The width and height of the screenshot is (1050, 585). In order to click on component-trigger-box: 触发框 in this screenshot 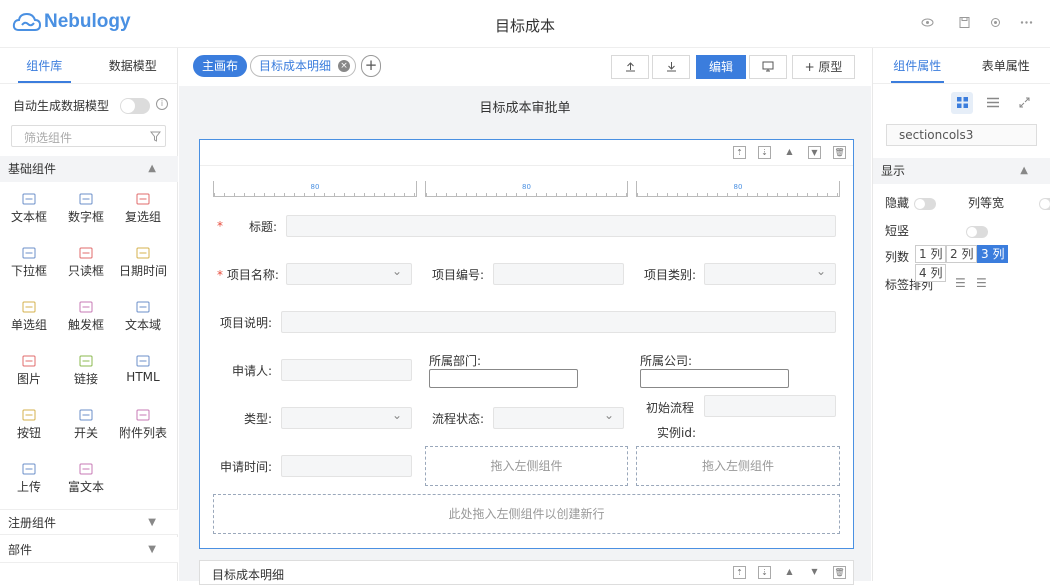, I will do `click(86, 317)`.